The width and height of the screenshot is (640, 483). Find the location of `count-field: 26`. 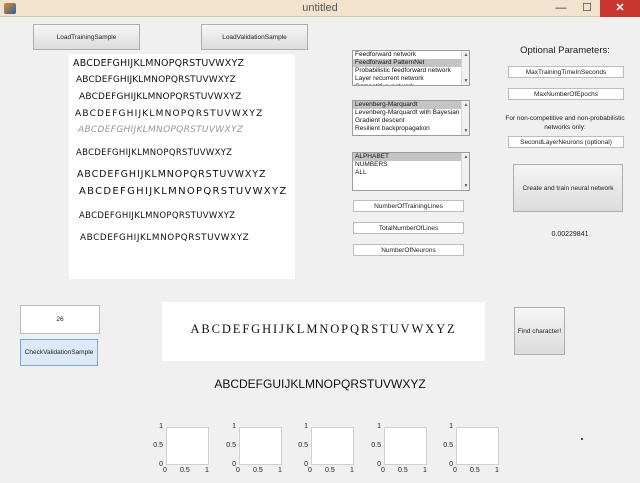

count-field: 26 is located at coordinates (60, 319).